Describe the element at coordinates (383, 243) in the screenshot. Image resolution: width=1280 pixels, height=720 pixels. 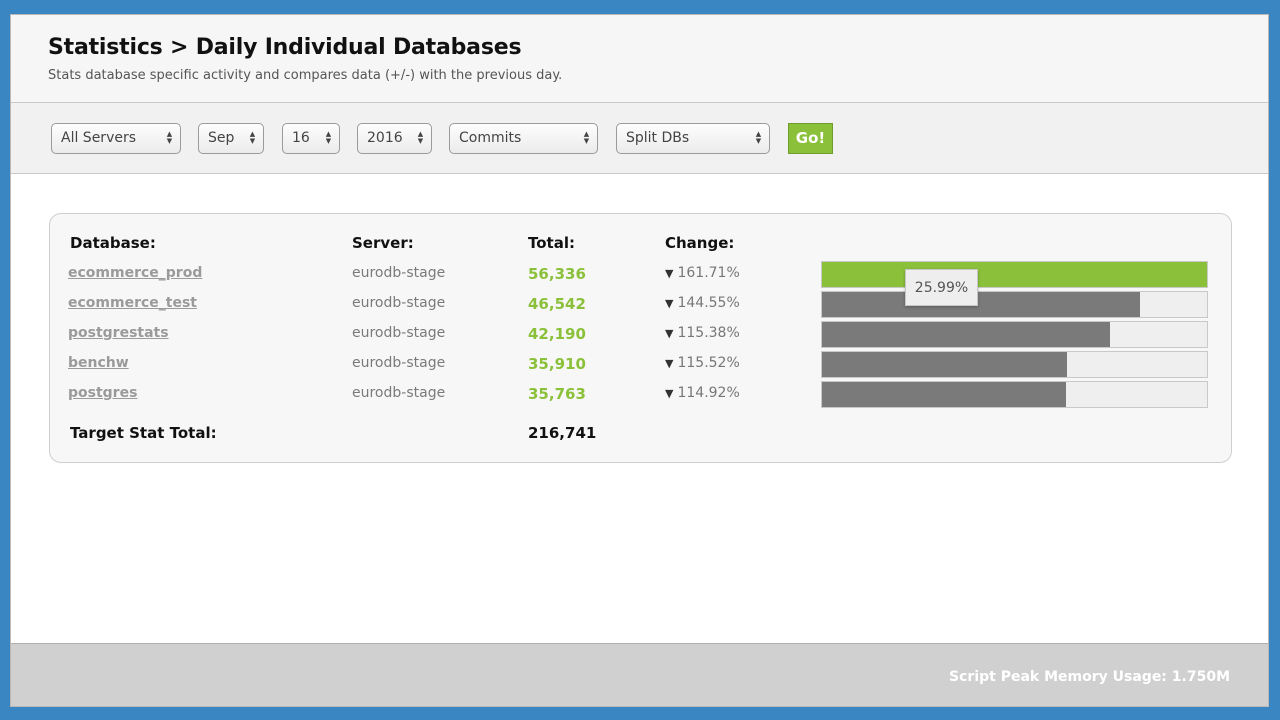
I see `server-column-header: Server:` at that location.